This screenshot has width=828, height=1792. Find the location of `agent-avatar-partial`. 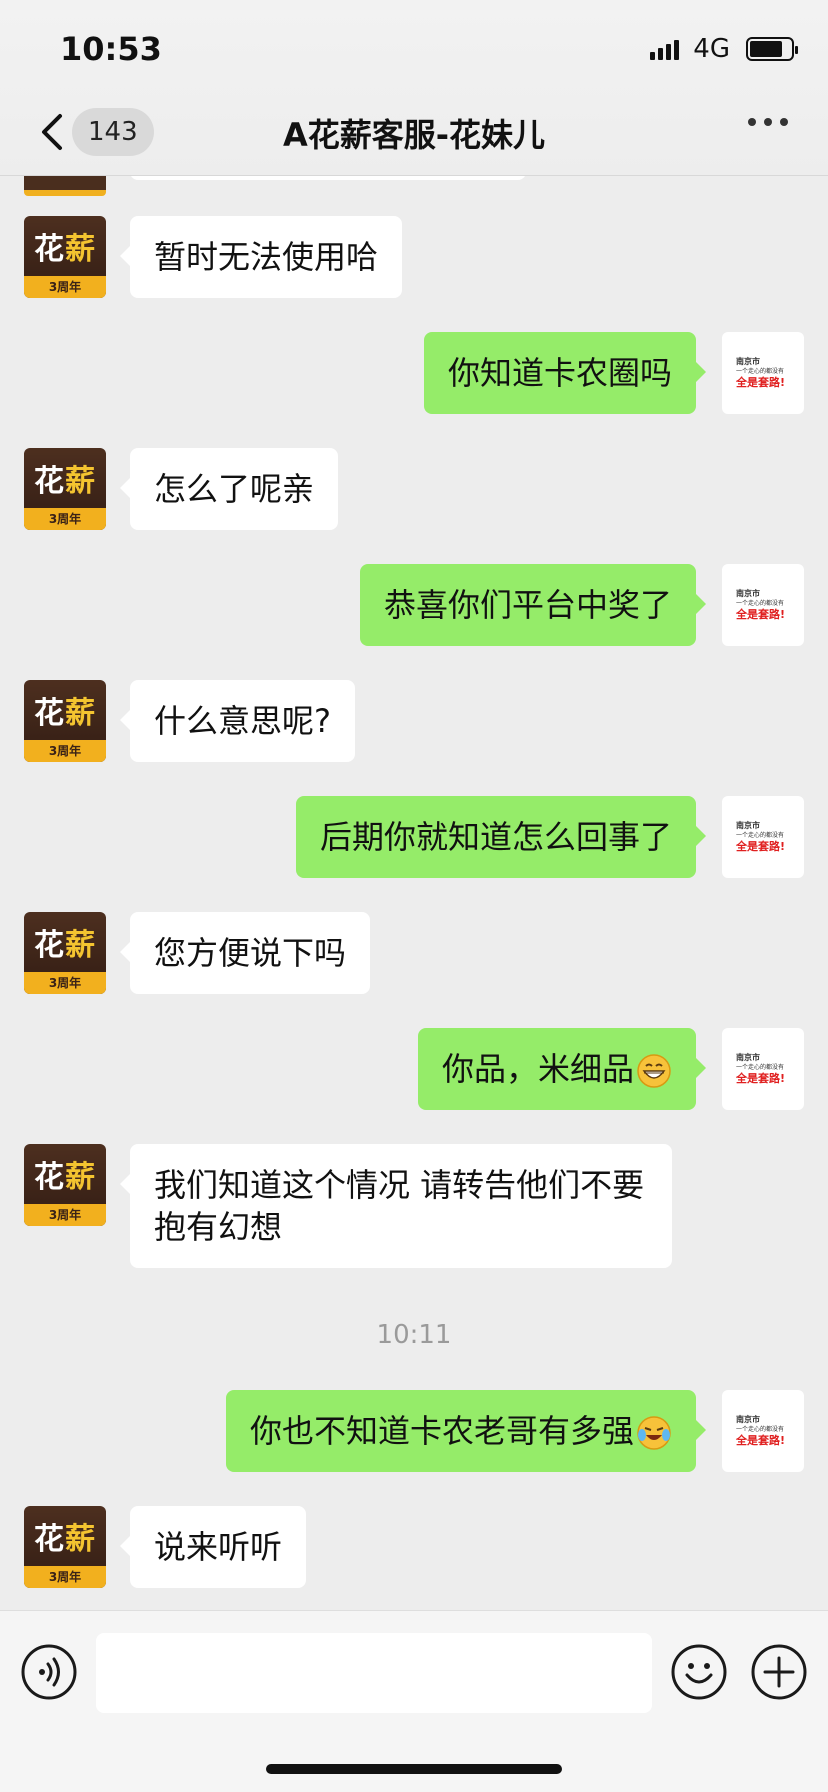

agent-avatar-partial is located at coordinates (65, 186).